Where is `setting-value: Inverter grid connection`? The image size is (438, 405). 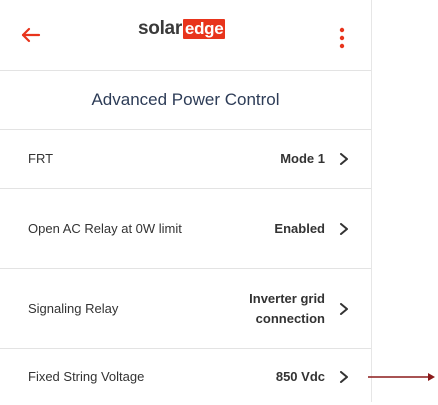
setting-value: Inverter grid connection is located at coordinates (287, 308).